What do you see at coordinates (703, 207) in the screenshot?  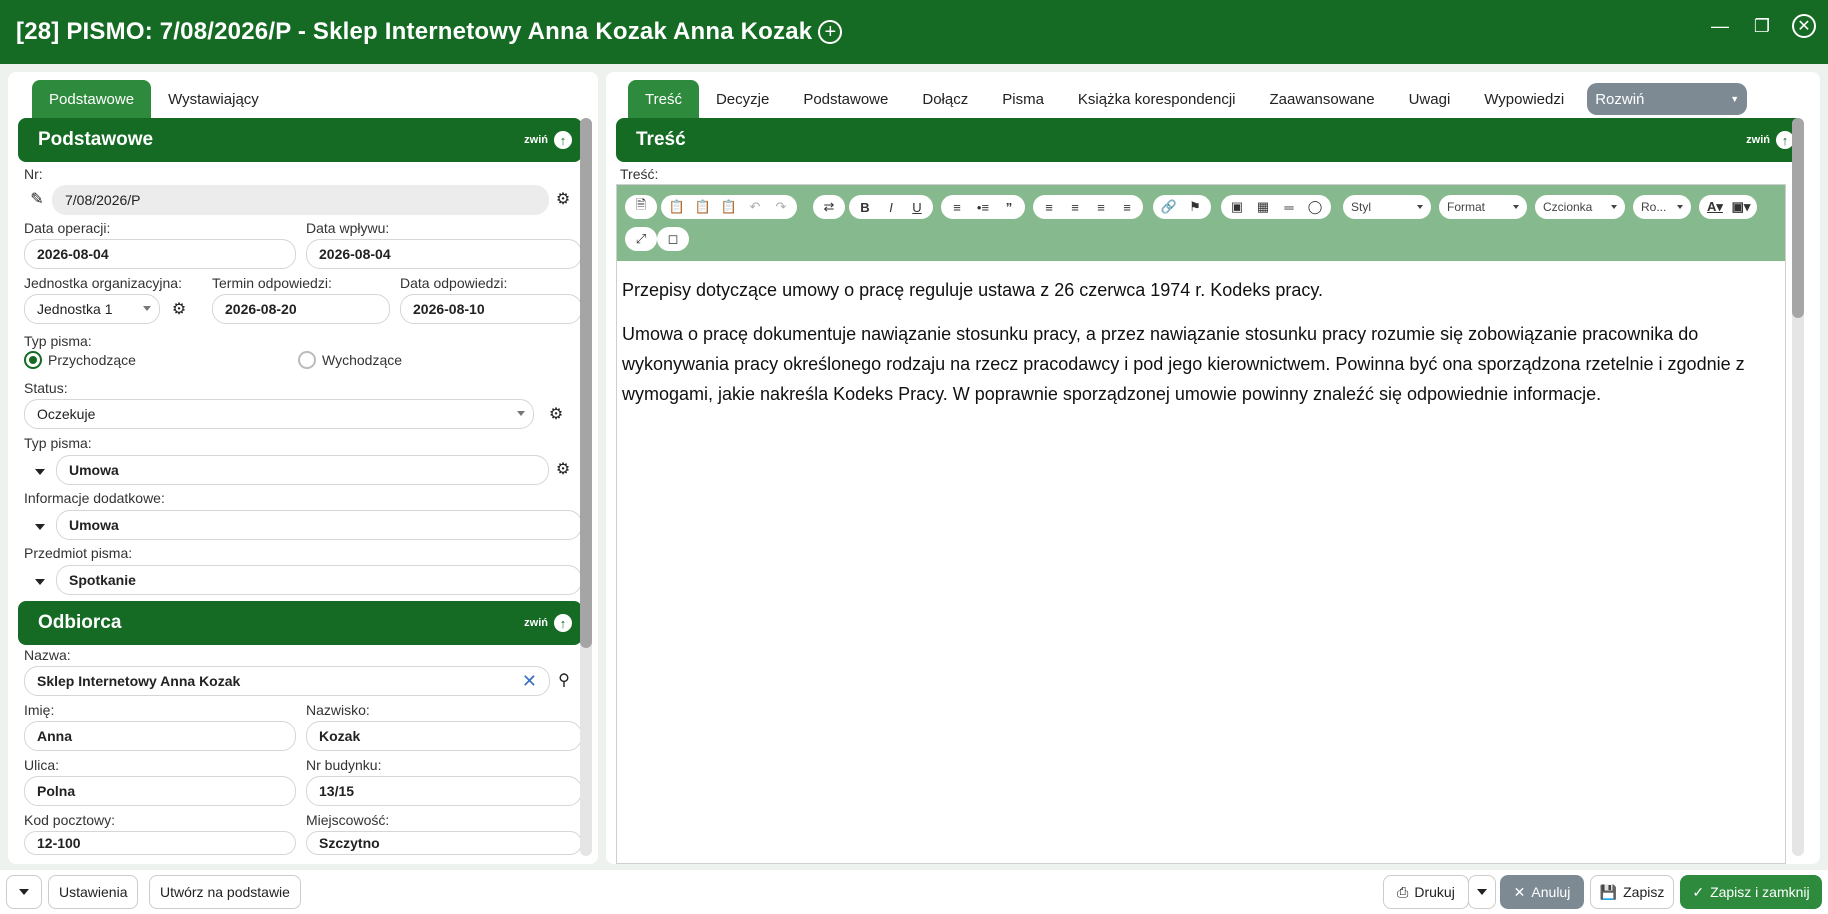 I see `paste-text-icon: 📋` at bounding box center [703, 207].